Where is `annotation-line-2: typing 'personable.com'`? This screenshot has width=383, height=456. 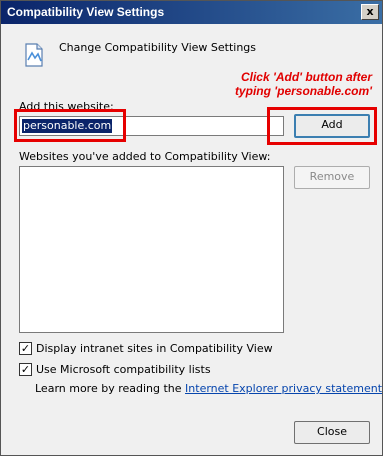
annotation-line-2: typing 'personable.com' is located at coordinates (303, 91).